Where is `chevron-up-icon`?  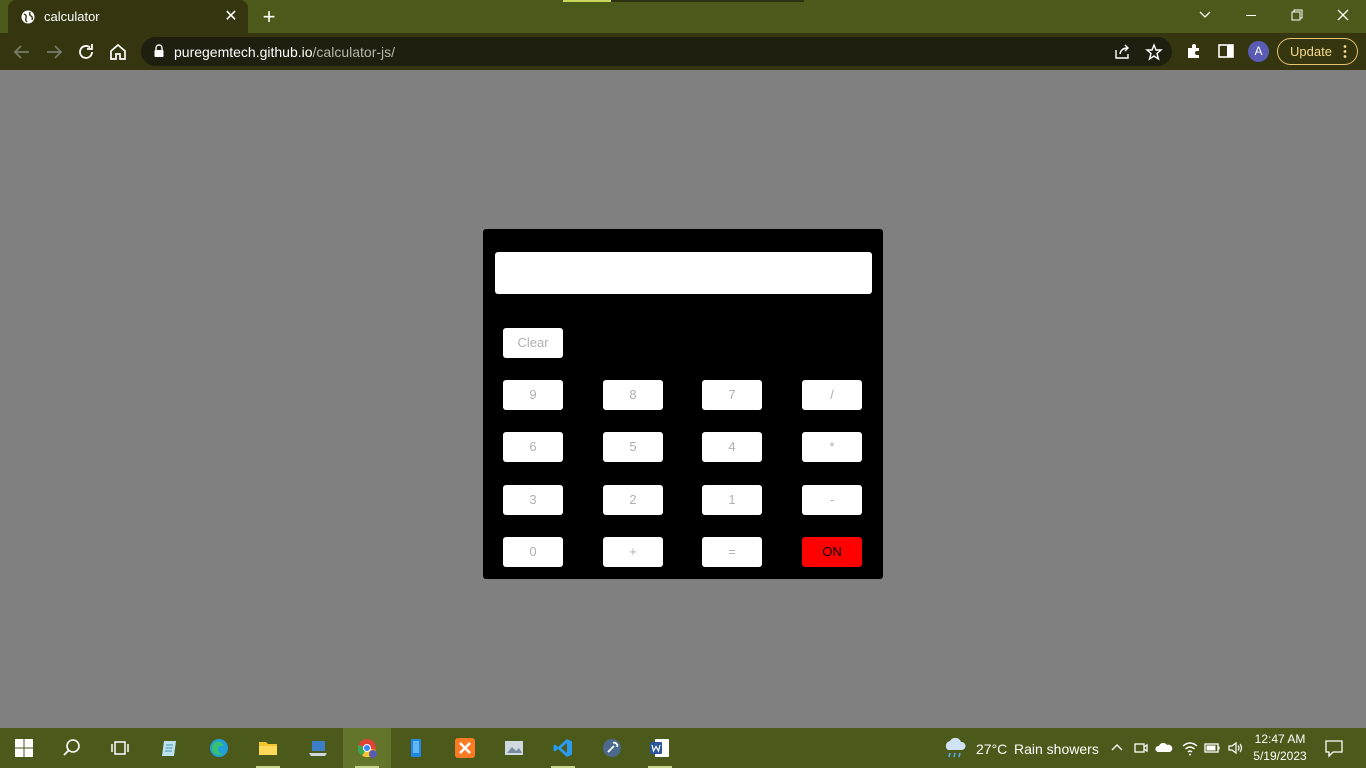
chevron-up-icon is located at coordinates (1117, 748).